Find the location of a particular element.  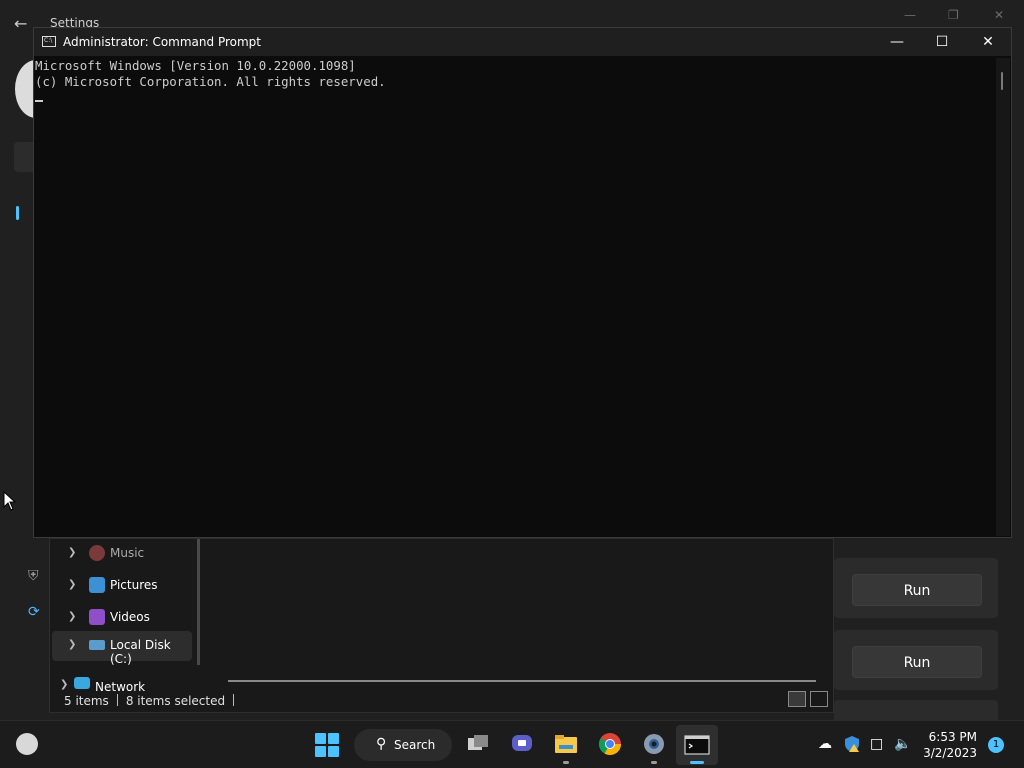

search-icon: ⚲ is located at coordinates (381, 744).